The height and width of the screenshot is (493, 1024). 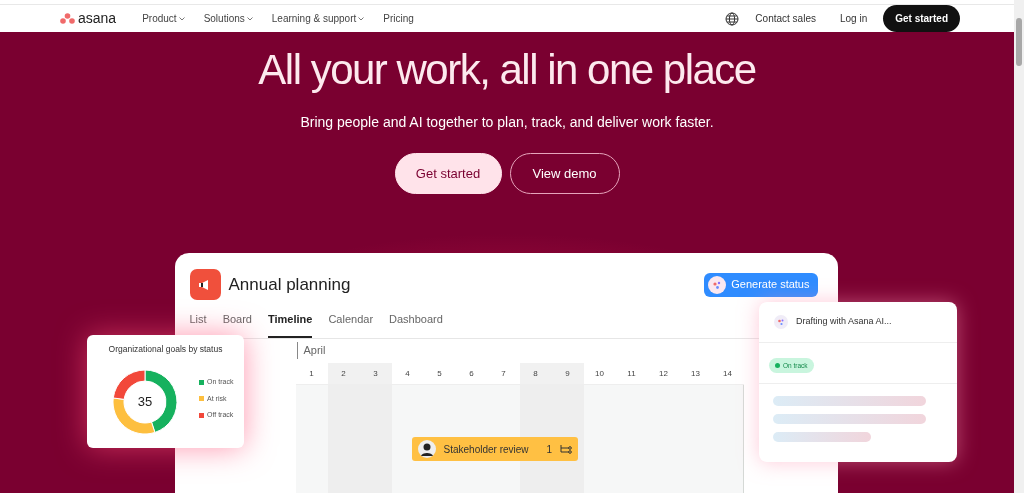 What do you see at coordinates (165, 349) in the screenshot?
I see `card-title: Organizational goals by status` at bounding box center [165, 349].